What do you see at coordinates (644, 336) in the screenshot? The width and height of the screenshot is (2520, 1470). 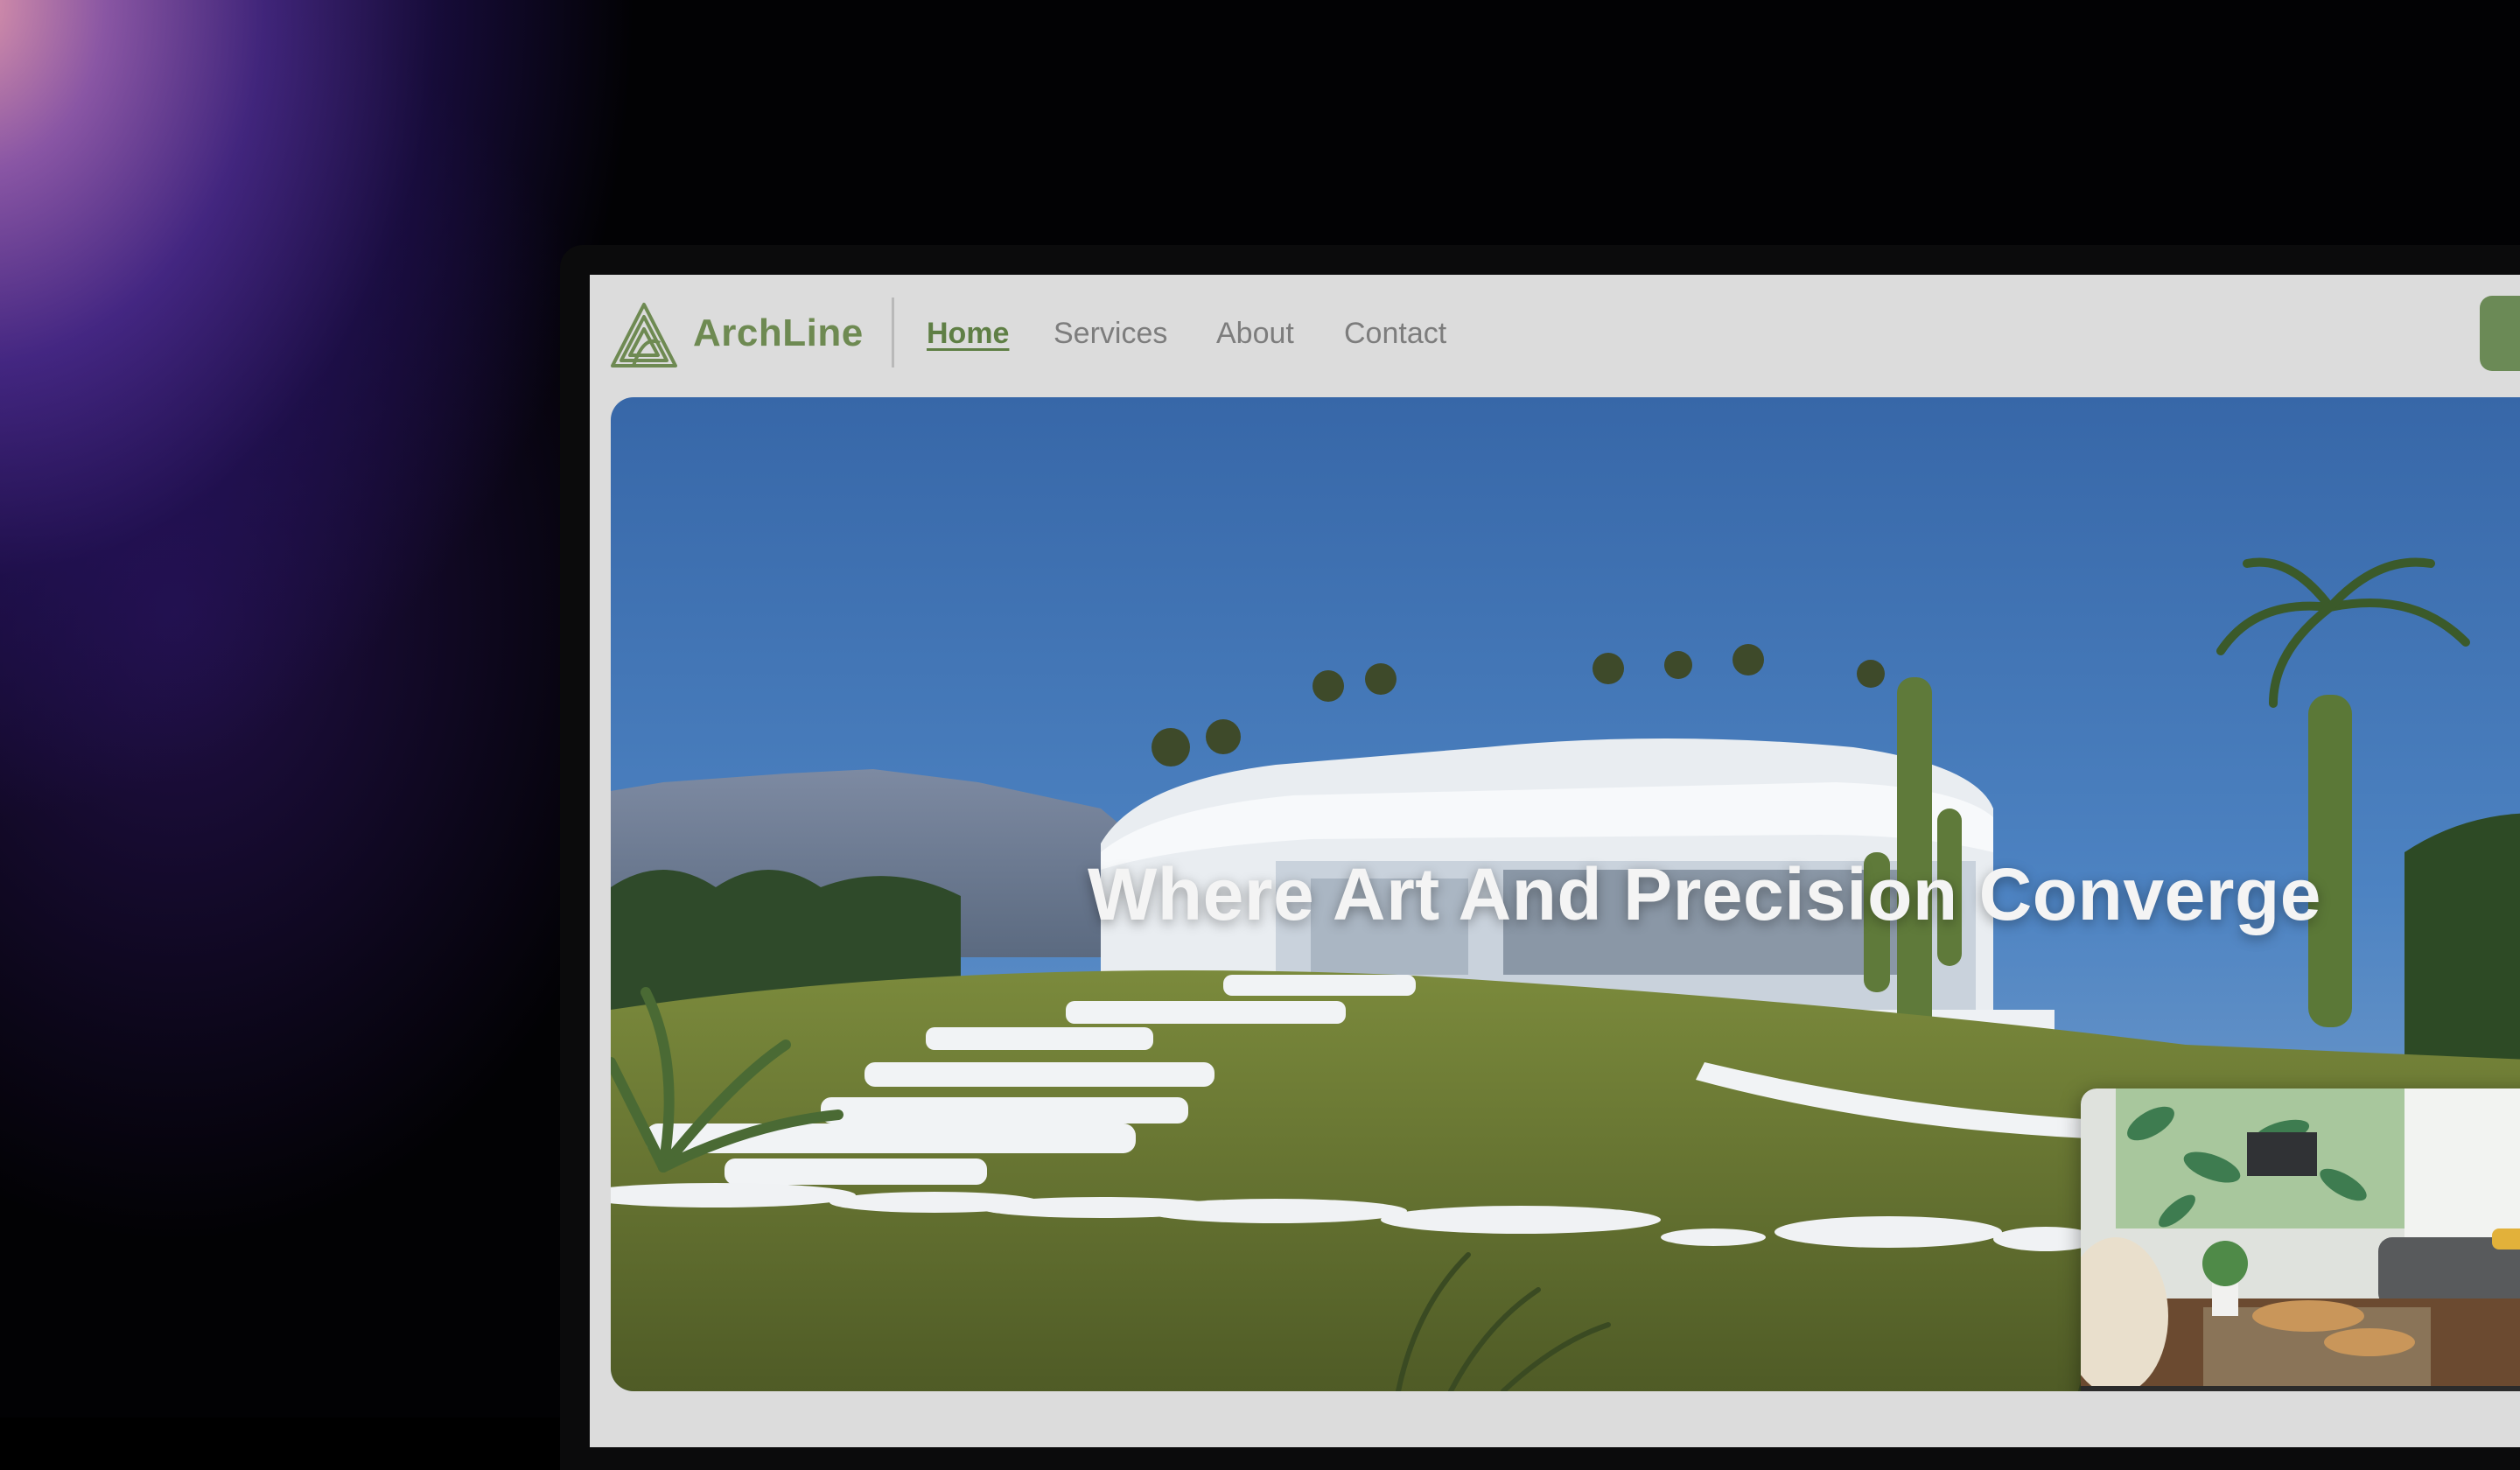 I see `archline-logo-icon` at bounding box center [644, 336].